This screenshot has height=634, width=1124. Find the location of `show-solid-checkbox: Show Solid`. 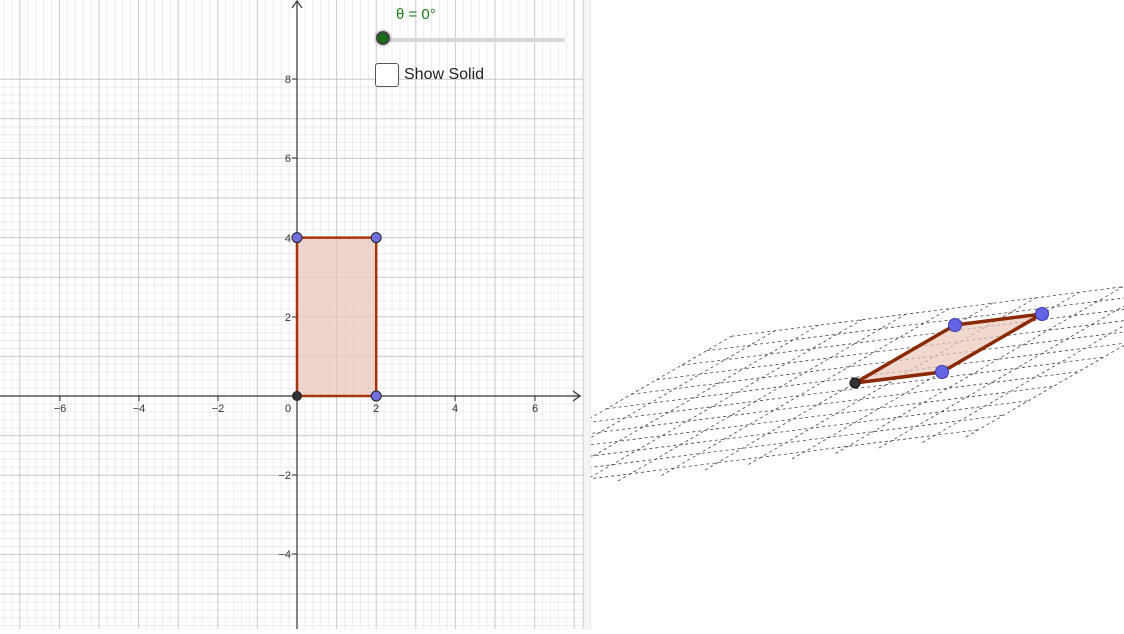

show-solid-checkbox: Show Solid is located at coordinates (429, 75).